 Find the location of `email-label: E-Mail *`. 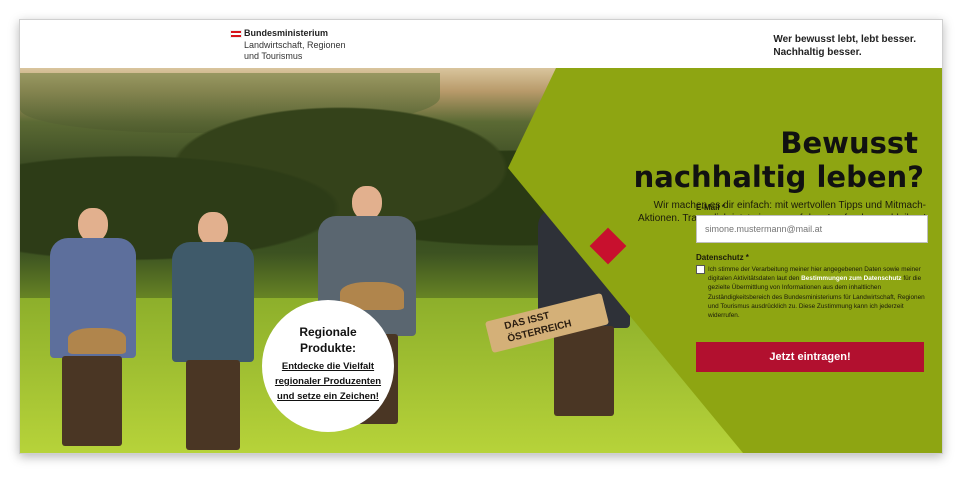

email-label: E-Mail * is located at coordinates (710, 207).